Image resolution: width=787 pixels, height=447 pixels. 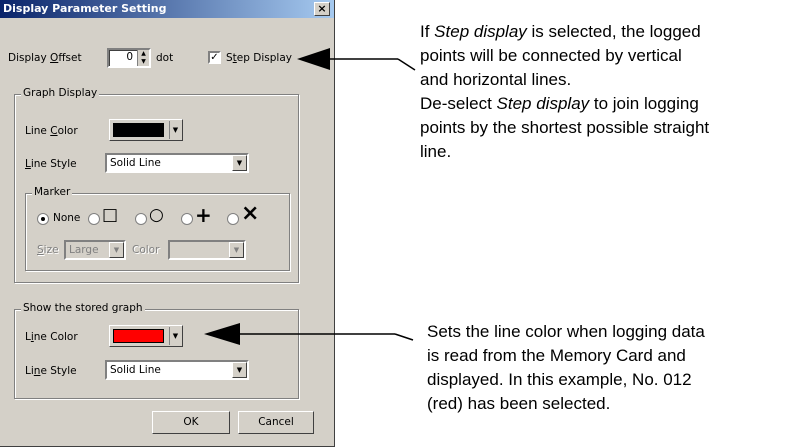 I want to click on marker-group: Marker None □ ○ + × Size Large ▼ Color ▼, so click(x=157, y=228).